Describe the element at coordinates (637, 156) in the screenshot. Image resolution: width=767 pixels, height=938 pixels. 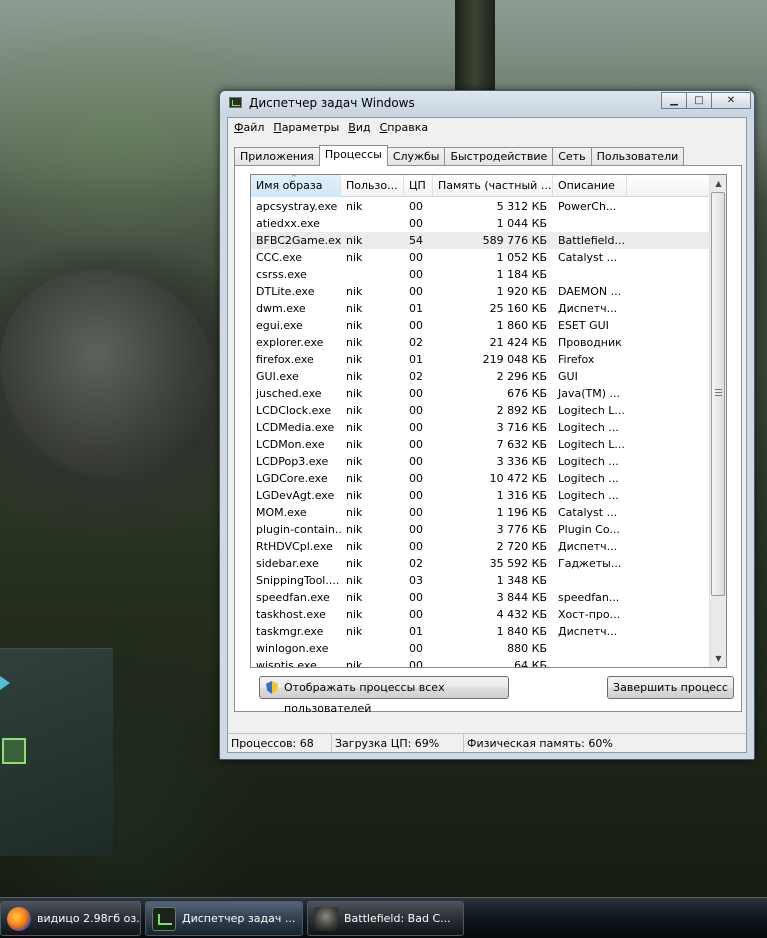
I see `tab-5: Пользователи` at that location.